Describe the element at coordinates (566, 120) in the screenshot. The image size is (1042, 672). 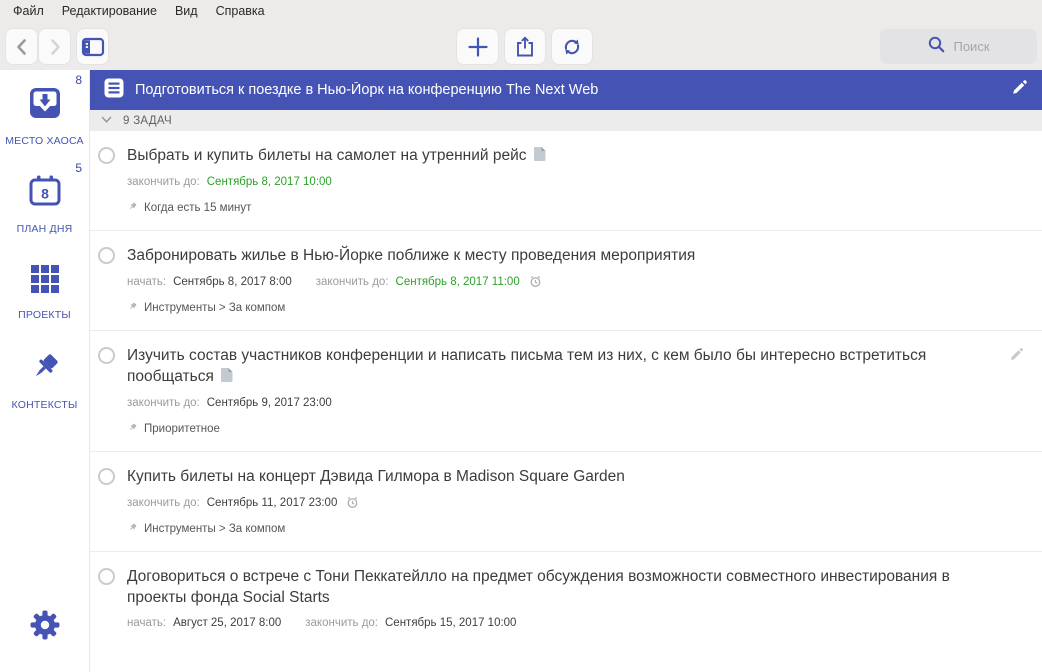
I see `tasks-section-header: 9 ЗАДАЧ` at that location.